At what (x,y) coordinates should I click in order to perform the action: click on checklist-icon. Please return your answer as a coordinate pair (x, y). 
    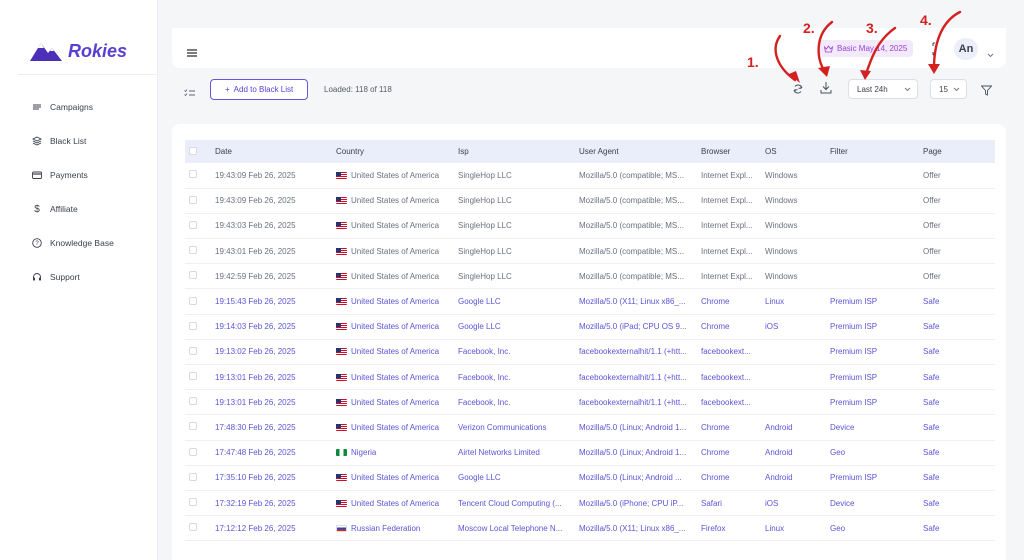
    Looking at the image, I should click on (189, 93).